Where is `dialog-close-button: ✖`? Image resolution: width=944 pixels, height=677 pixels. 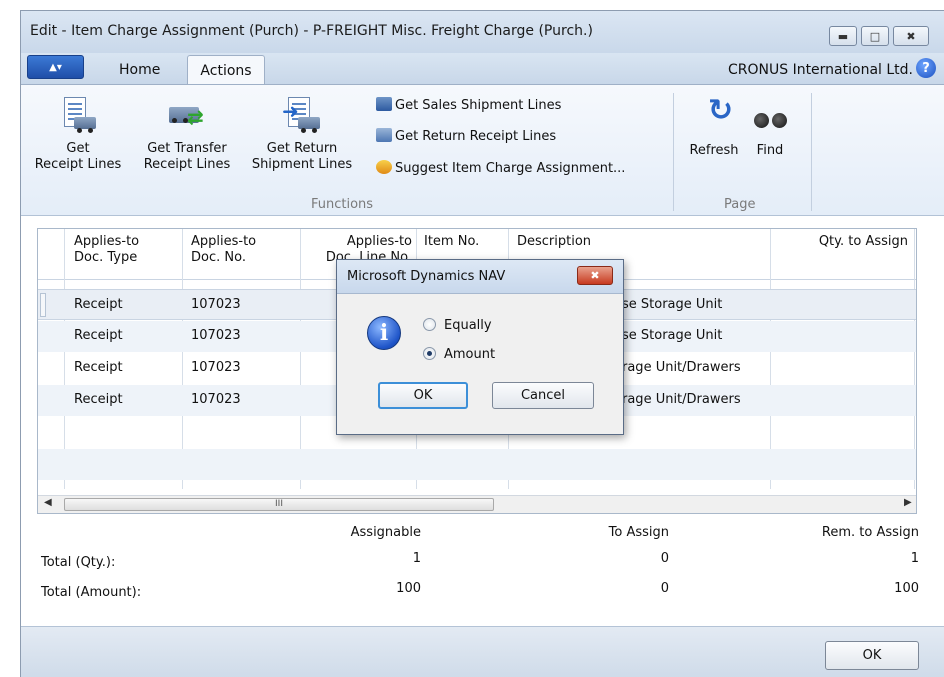
dialog-close-button: ✖ is located at coordinates (595, 275).